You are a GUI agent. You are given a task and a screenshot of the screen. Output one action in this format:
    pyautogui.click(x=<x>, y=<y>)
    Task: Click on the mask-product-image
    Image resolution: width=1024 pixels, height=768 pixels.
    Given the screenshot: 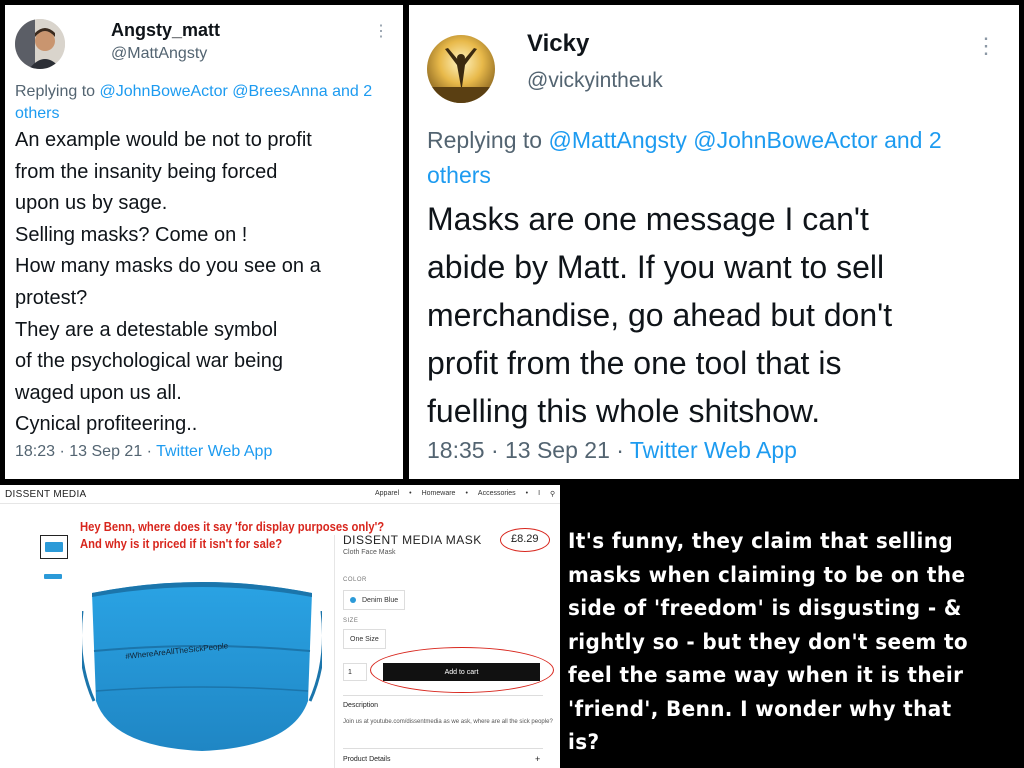 What is the action you would take?
    pyautogui.click(x=202, y=666)
    